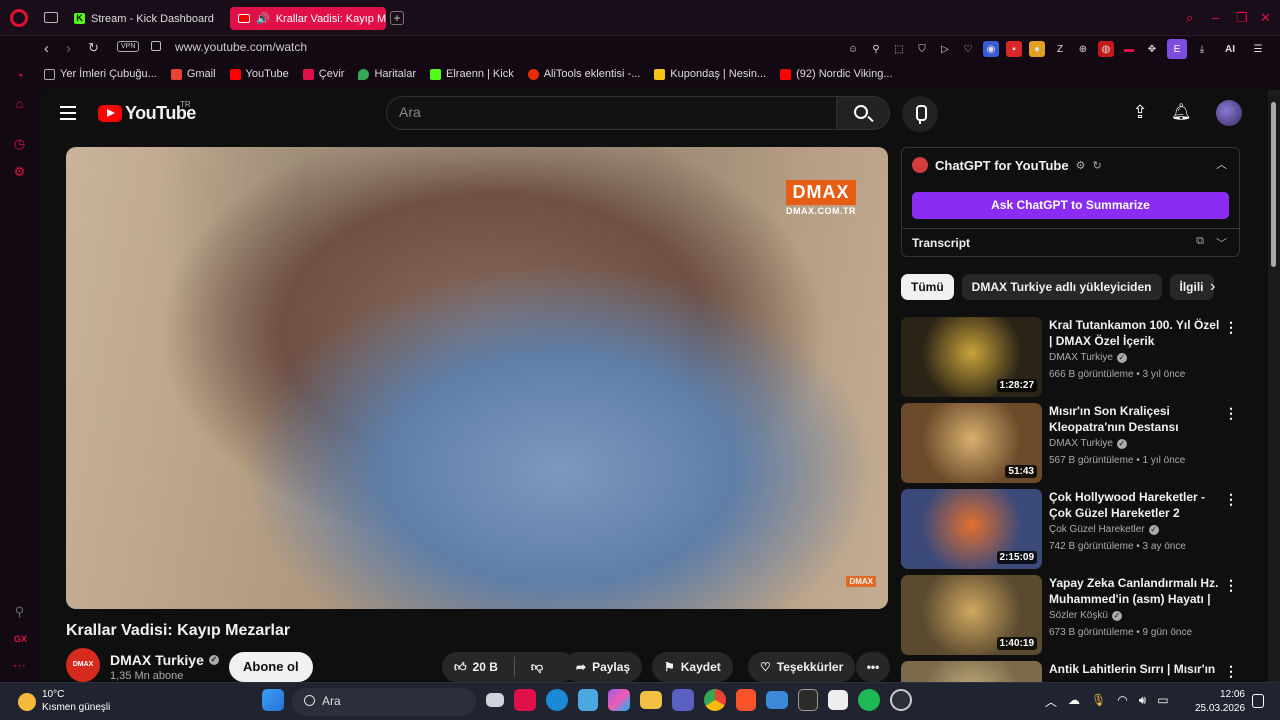 Image resolution: width=1280 pixels, height=720 pixels. Describe the element at coordinates (1273, 184) in the screenshot. I see `scrollbar-thumb` at that location.